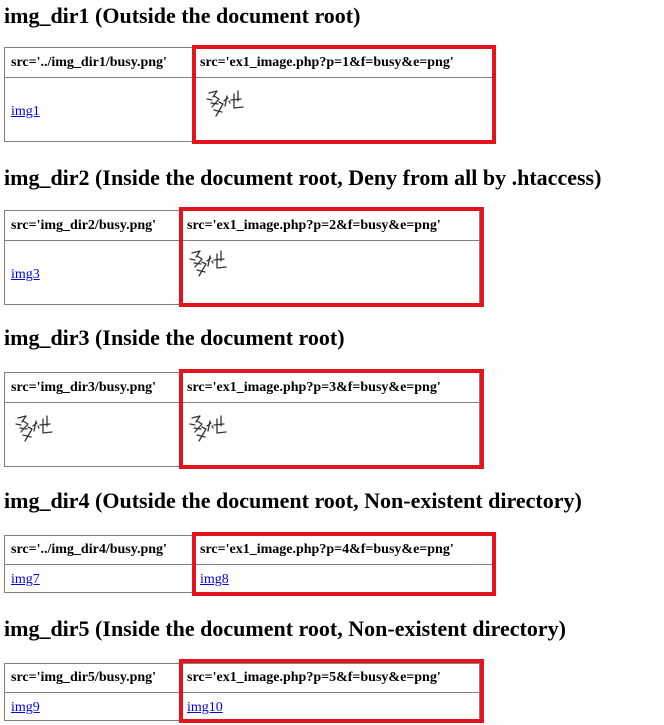 Image resolution: width=664 pixels, height=725 pixels. I want to click on image-link-img8: img8, so click(211, 579).